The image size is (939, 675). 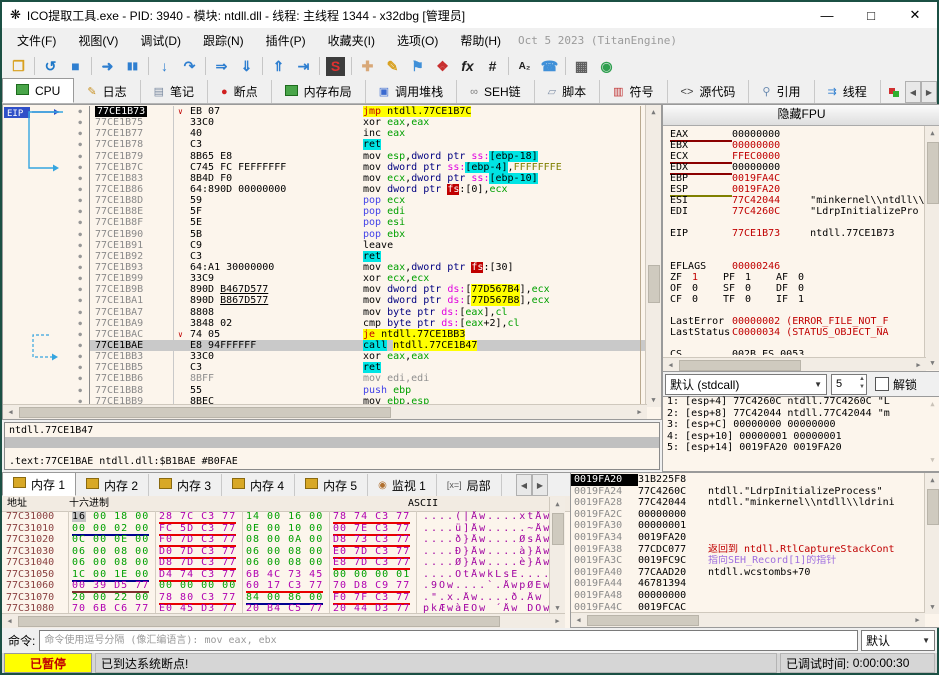 What do you see at coordinates (794, 352) in the screenshot?
I see `register-row: CS 002B ES 0053` at bounding box center [794, 352].